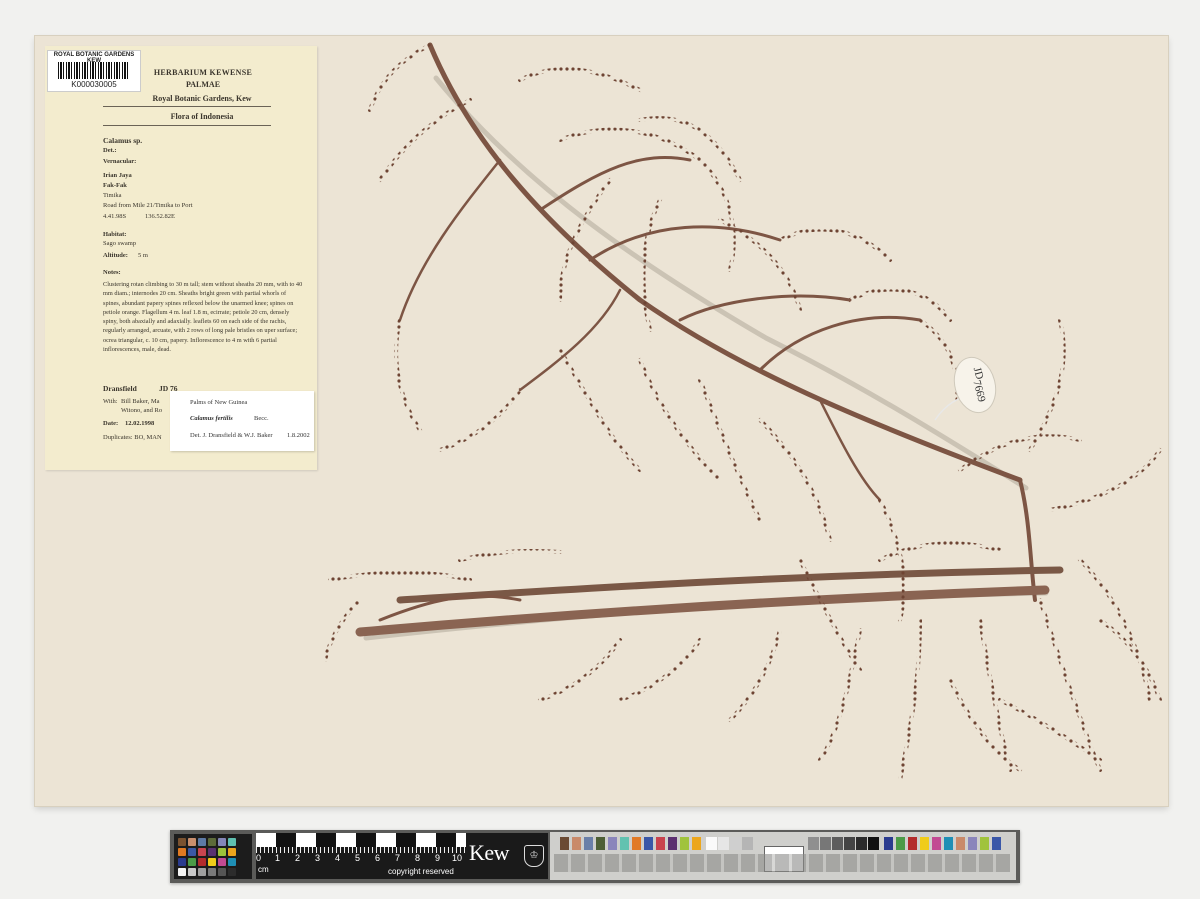  Describe the element at coordinates (438, 858) in the screenshot. I see `ruler-number: 9` at that location.